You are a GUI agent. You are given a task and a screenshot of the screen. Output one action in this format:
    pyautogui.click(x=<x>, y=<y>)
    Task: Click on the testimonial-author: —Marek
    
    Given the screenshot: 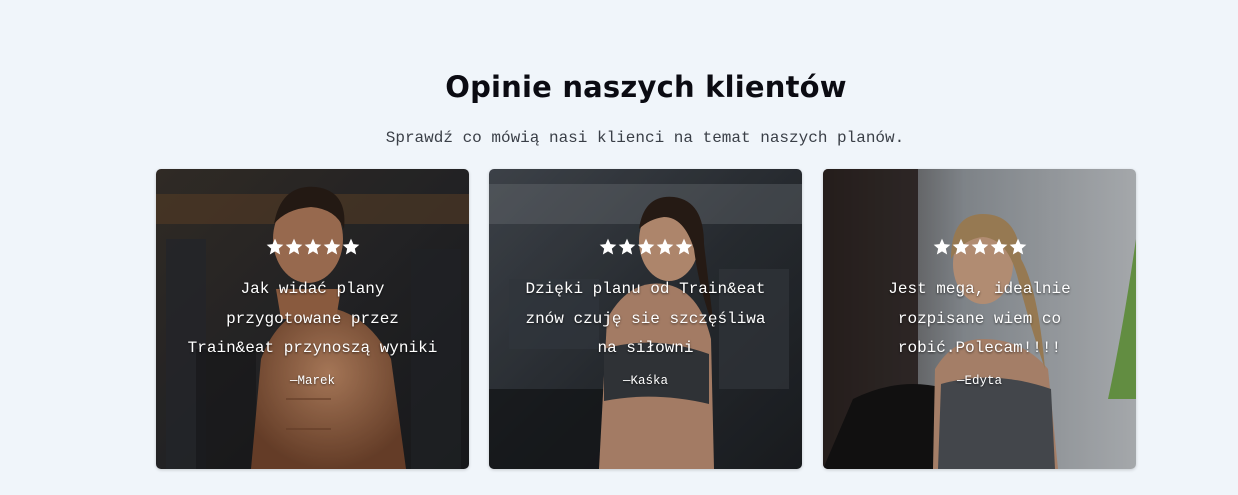 What is the action you would take?
    pyautogui.click(x=312, y=380)
    